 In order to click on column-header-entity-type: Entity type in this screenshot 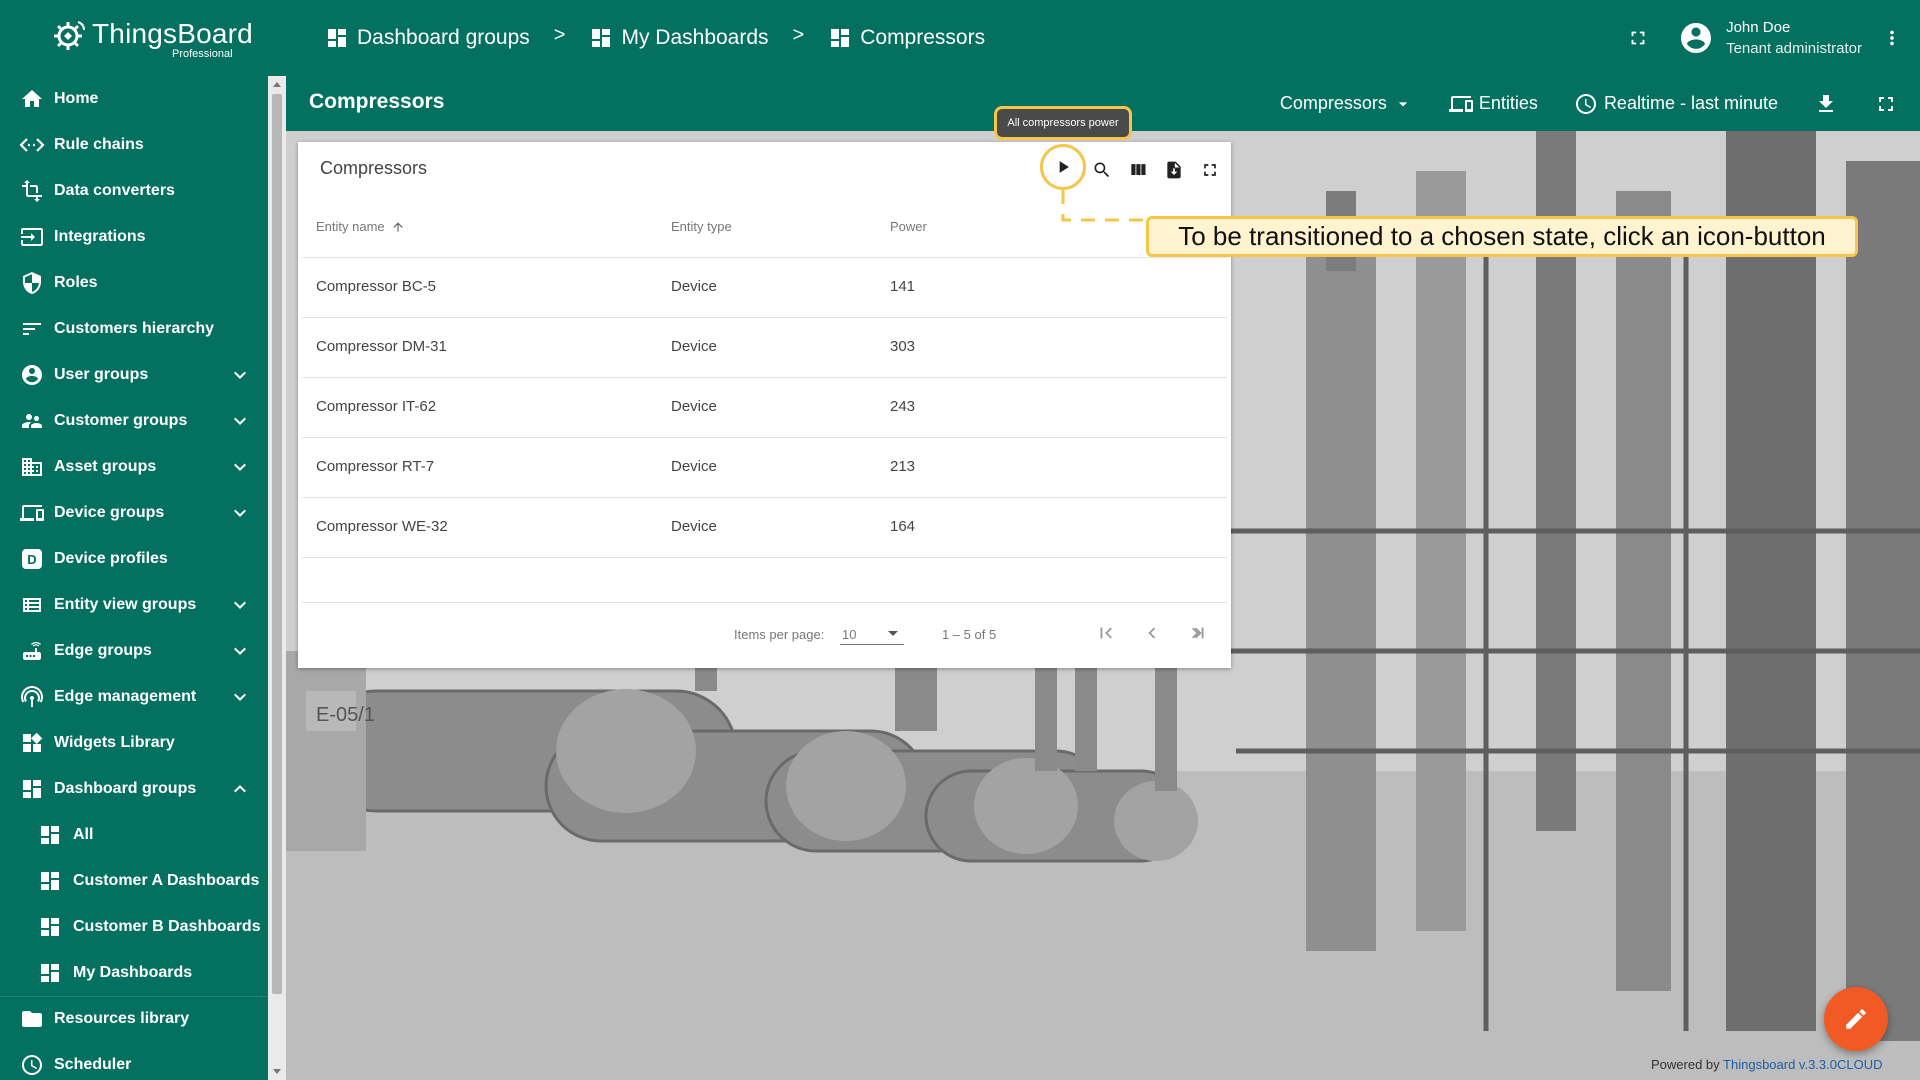, I will do `click(701, 226)`.